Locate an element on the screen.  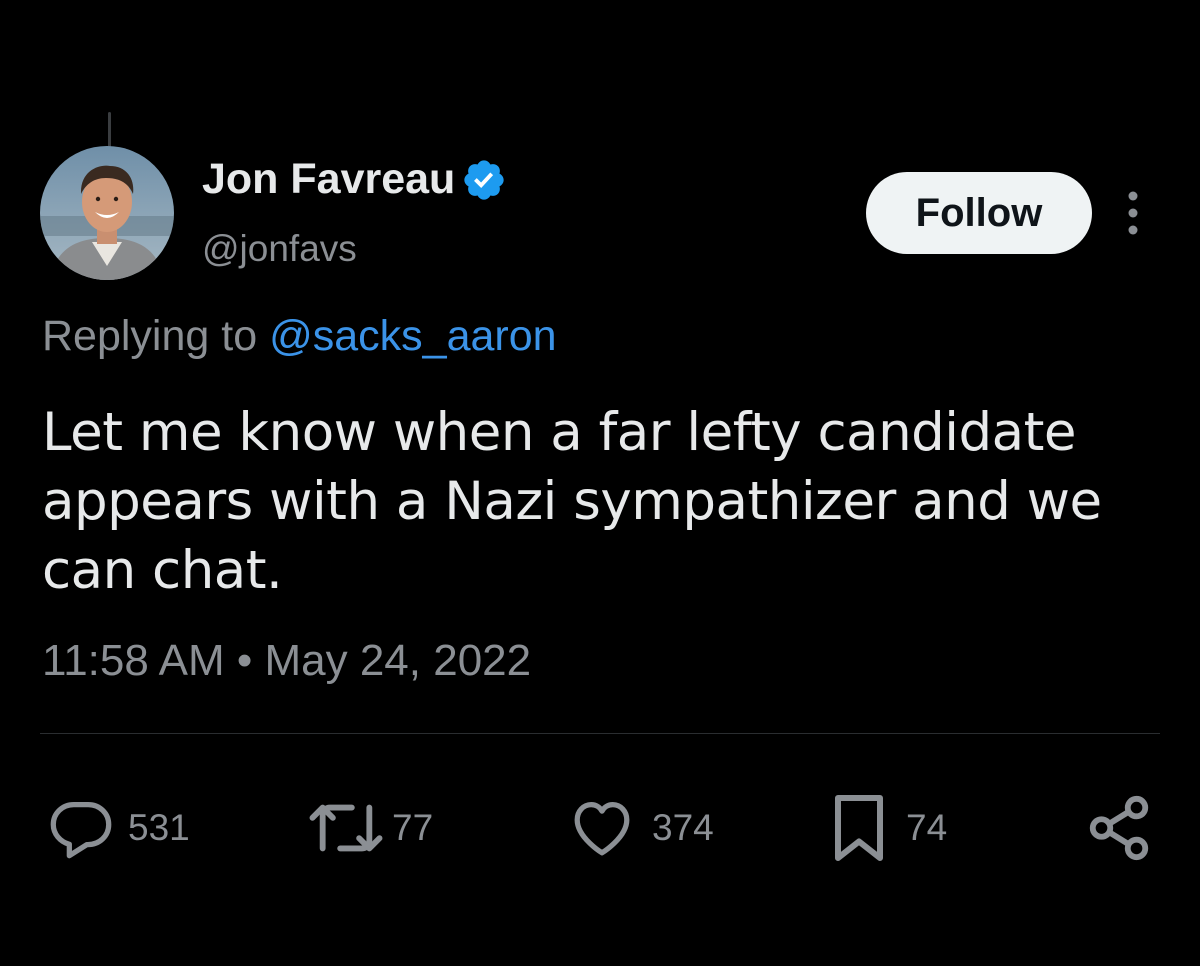
repost-button: 77 is located at coordinates (366, 828).